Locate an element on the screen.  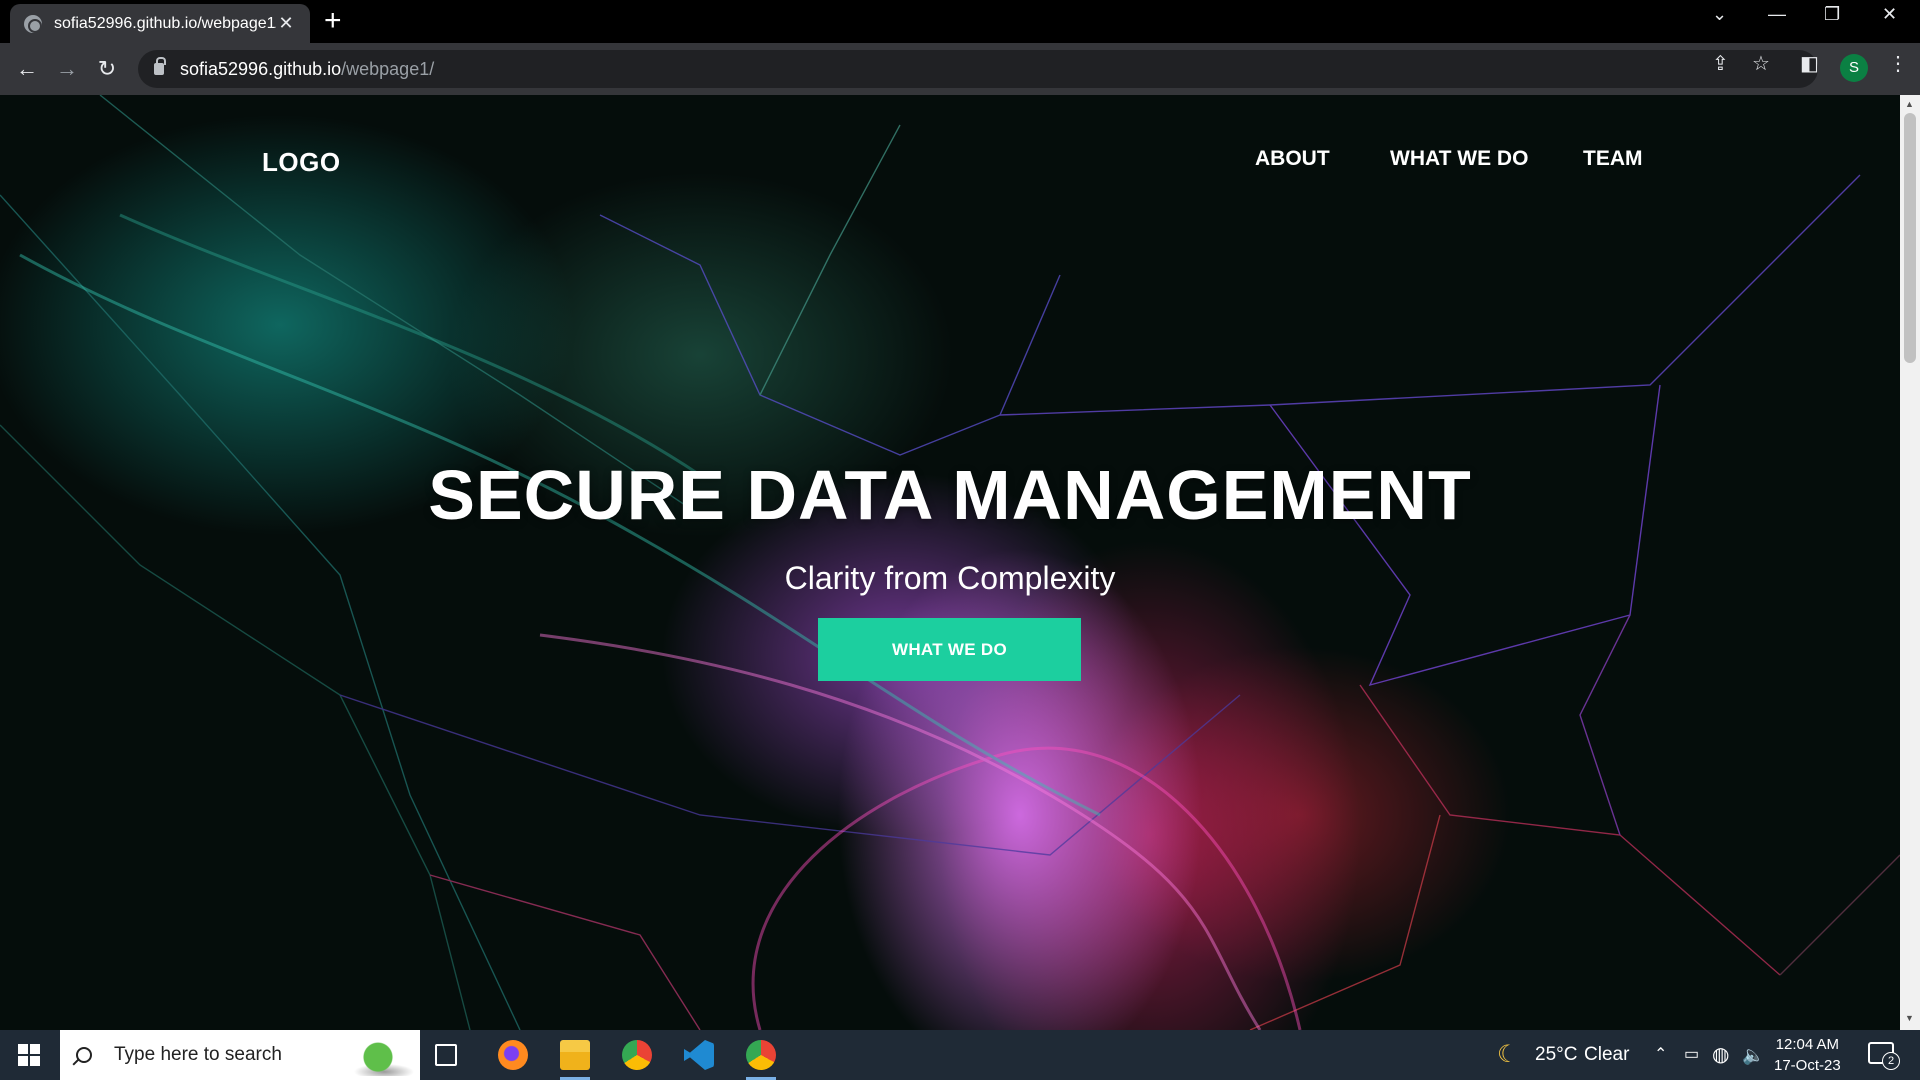
nav-link-what-we-do: WHAT WE DO is located at coordinates (1459, 159).